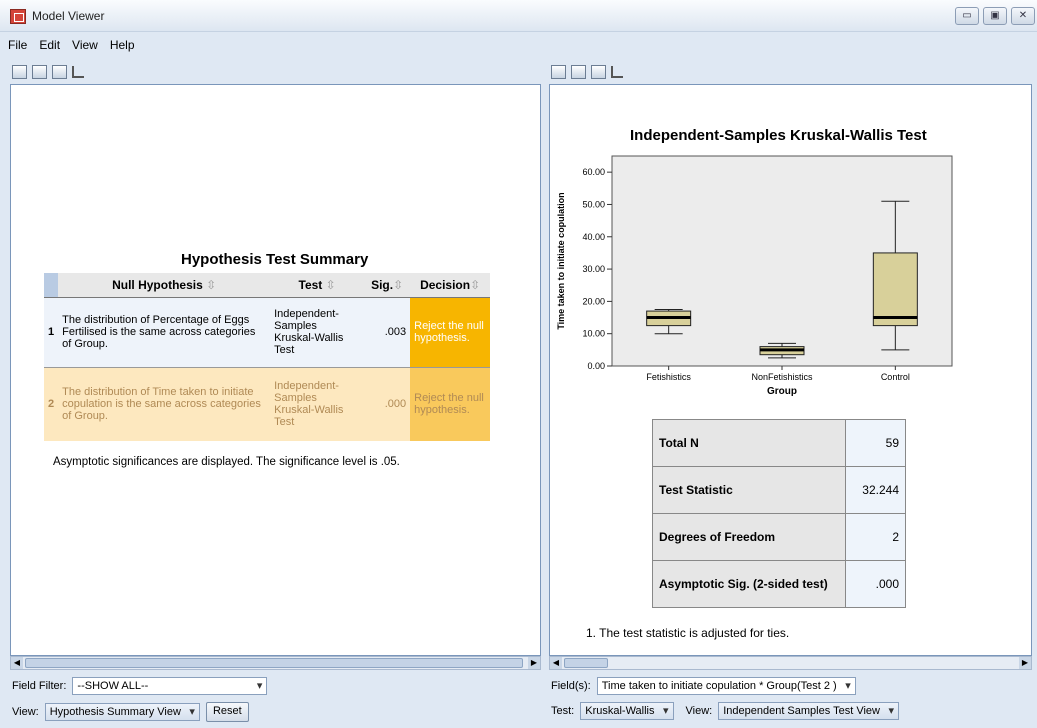 The width and height of the screenshot is (1037, 728). Describe the element at coordinates (164, 285) in the screenshot. I see `column-header-null-hypothesis: Null Hypothesis ⇳` at that location.